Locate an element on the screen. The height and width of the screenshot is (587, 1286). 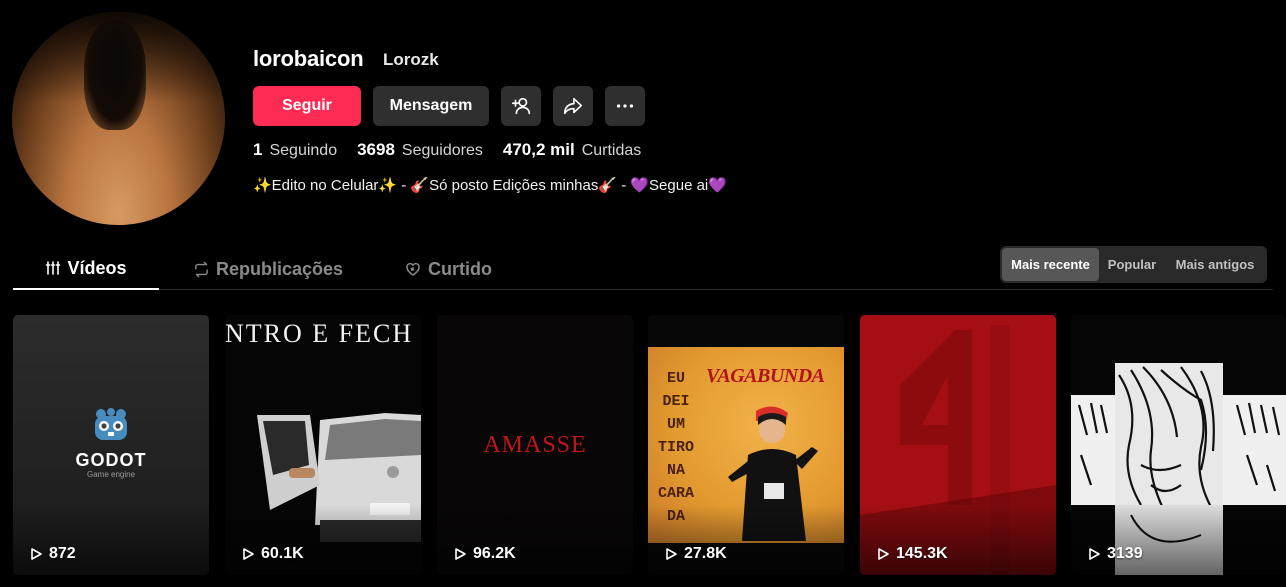
likes-label: Curtidas is located at coordinates (611, 150).